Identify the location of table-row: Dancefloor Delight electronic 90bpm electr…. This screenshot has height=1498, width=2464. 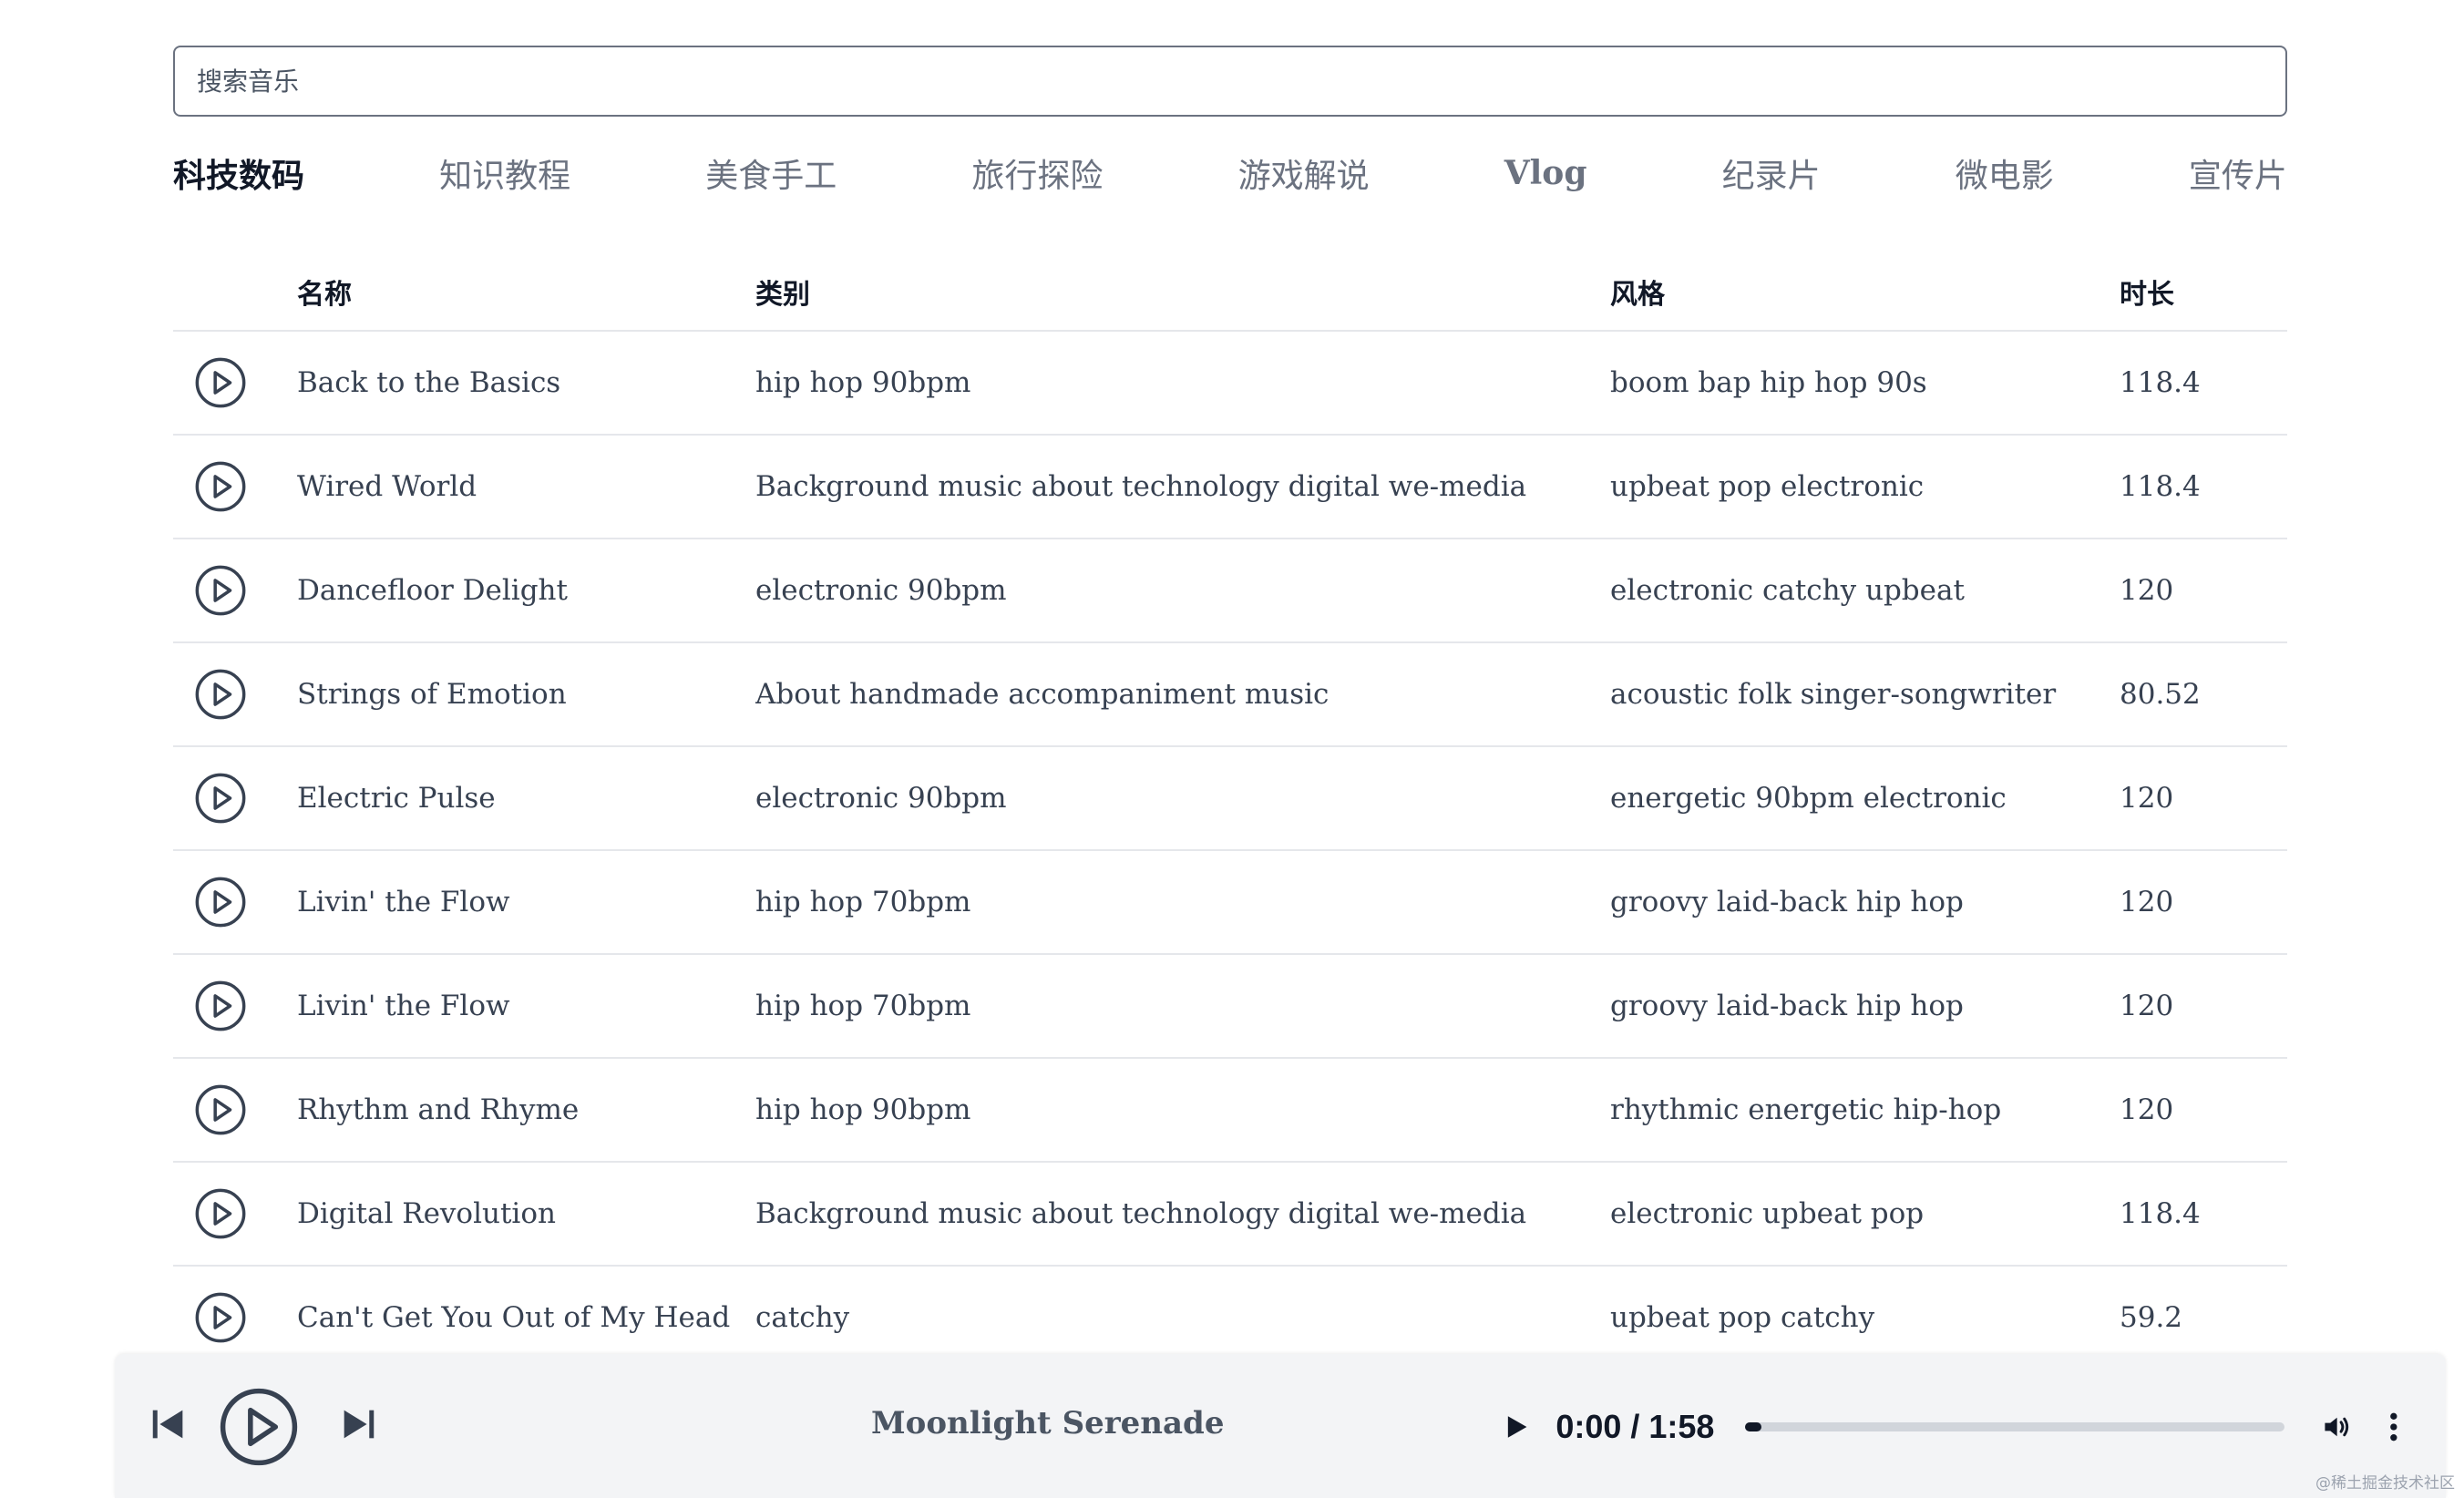
(1230, 591).